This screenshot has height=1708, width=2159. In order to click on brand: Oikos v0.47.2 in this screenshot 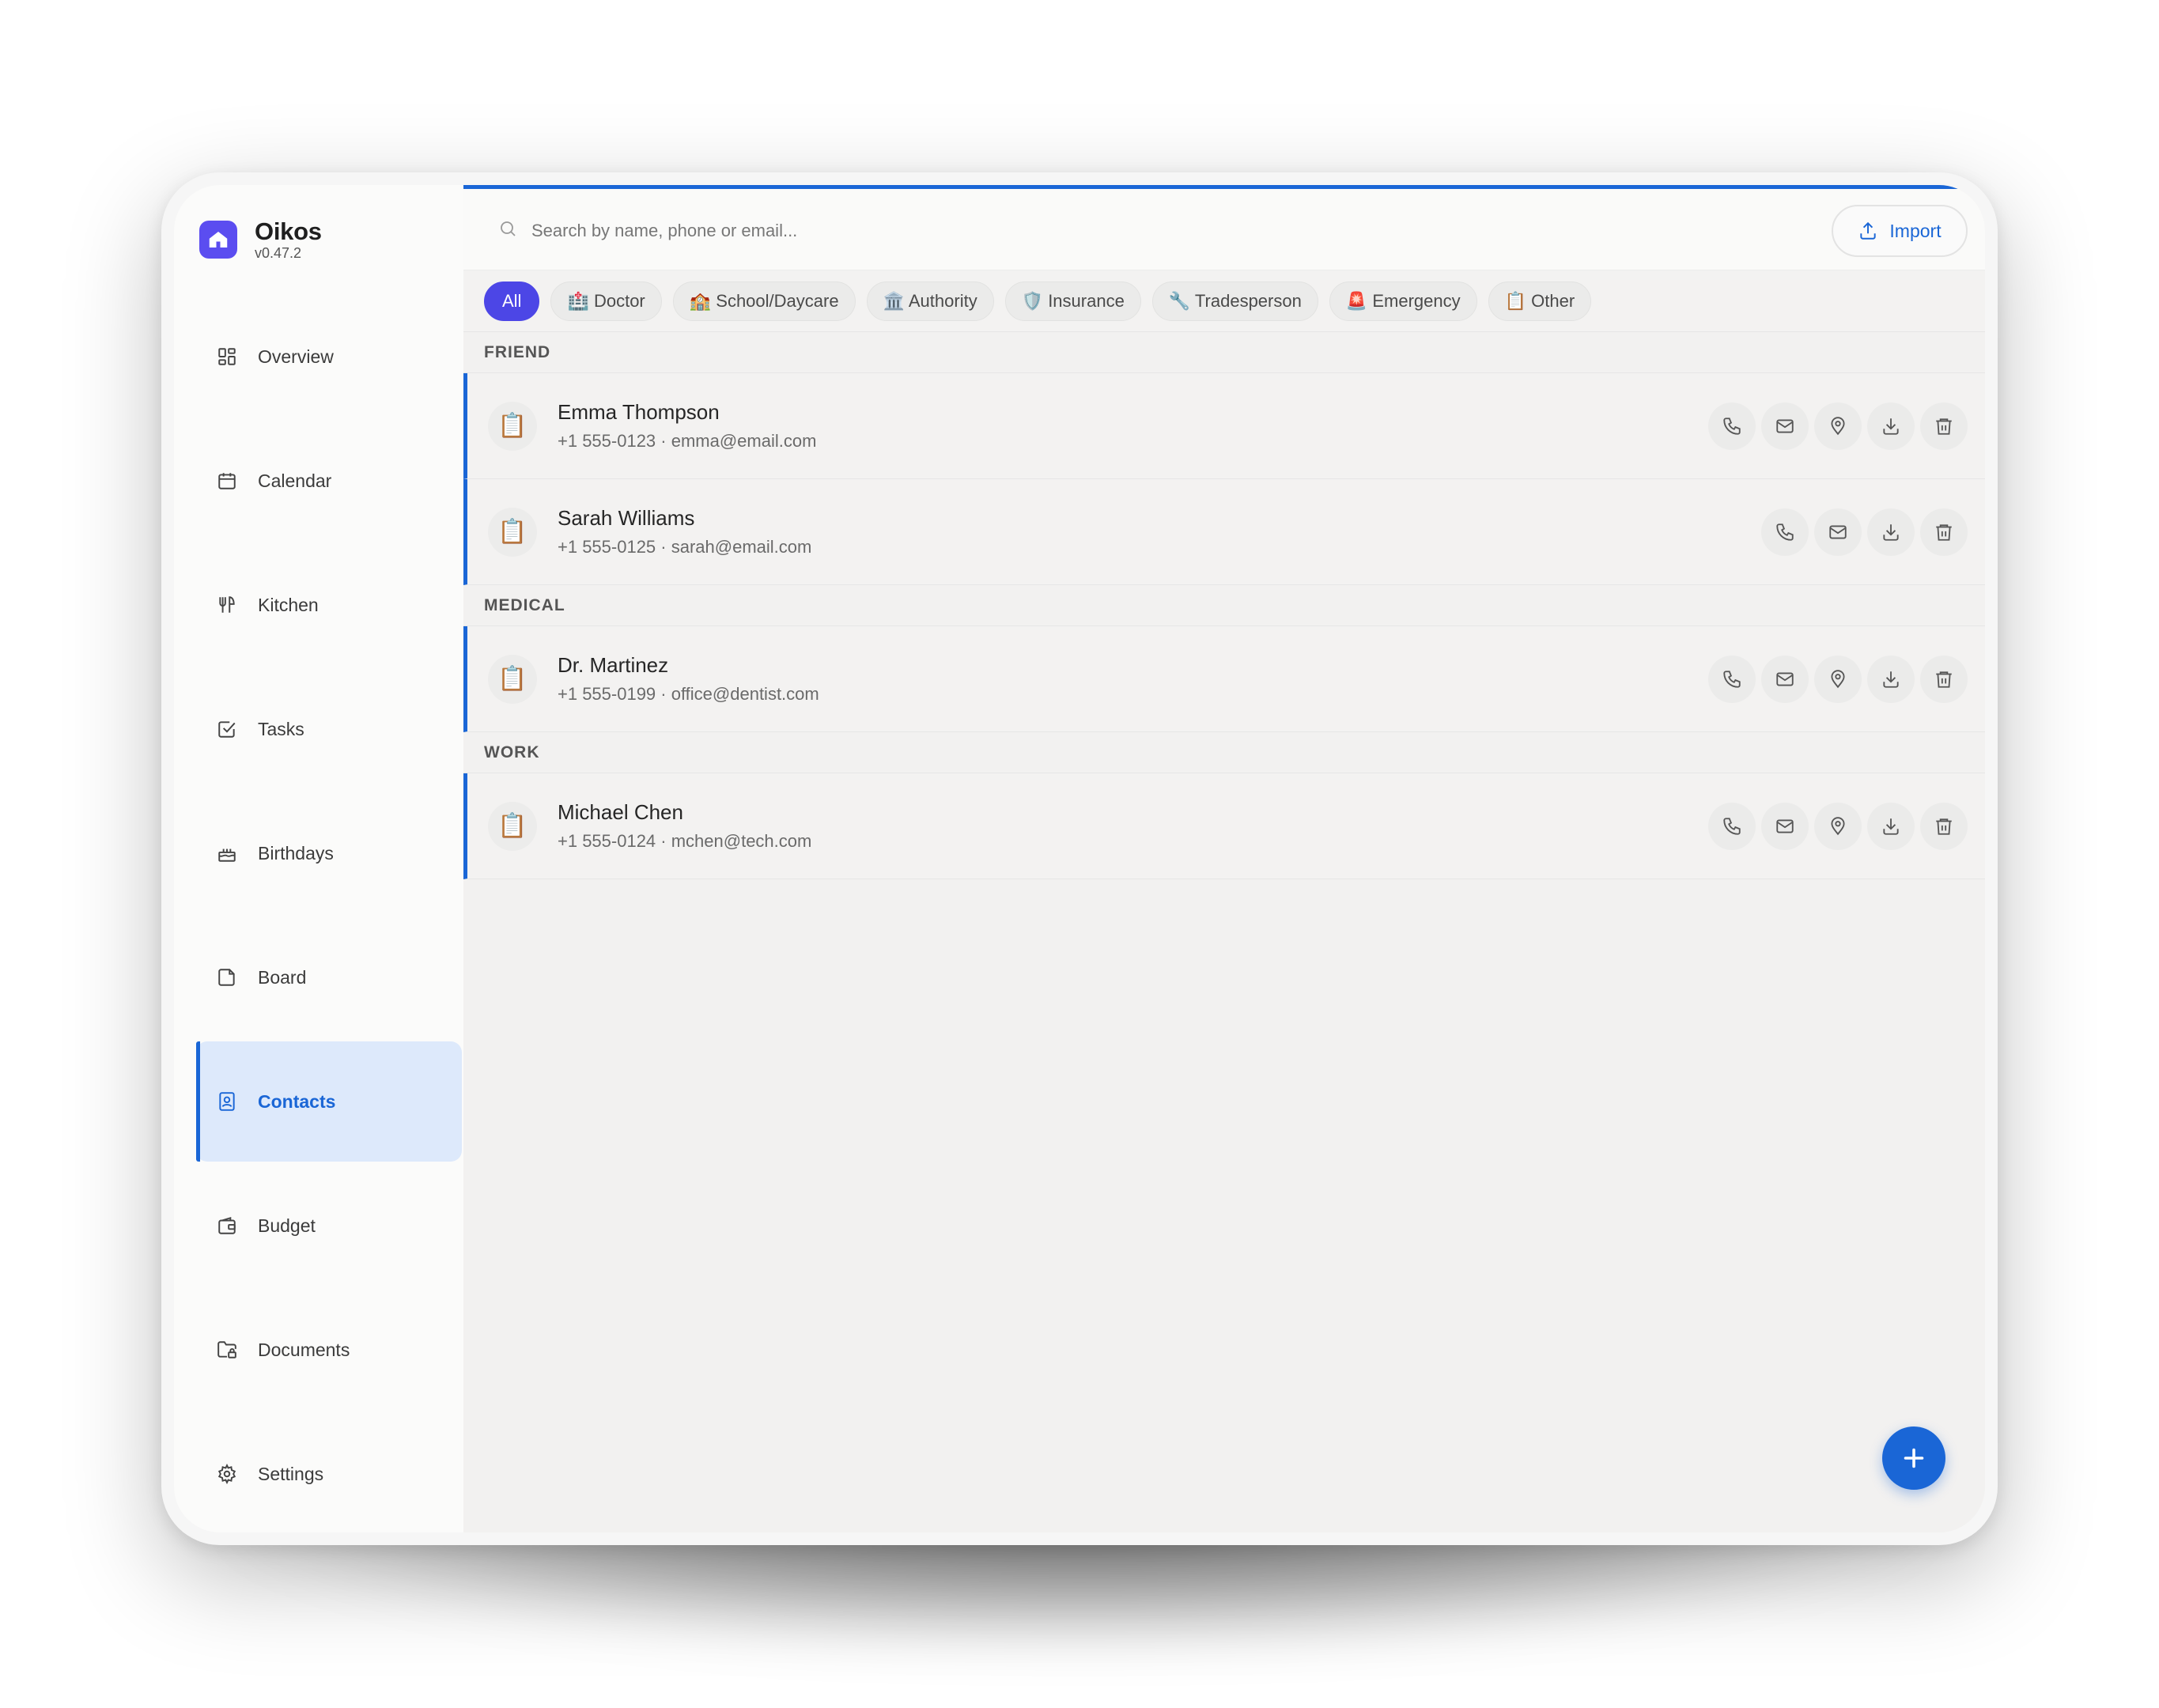, I will do `click(260, 239)`.